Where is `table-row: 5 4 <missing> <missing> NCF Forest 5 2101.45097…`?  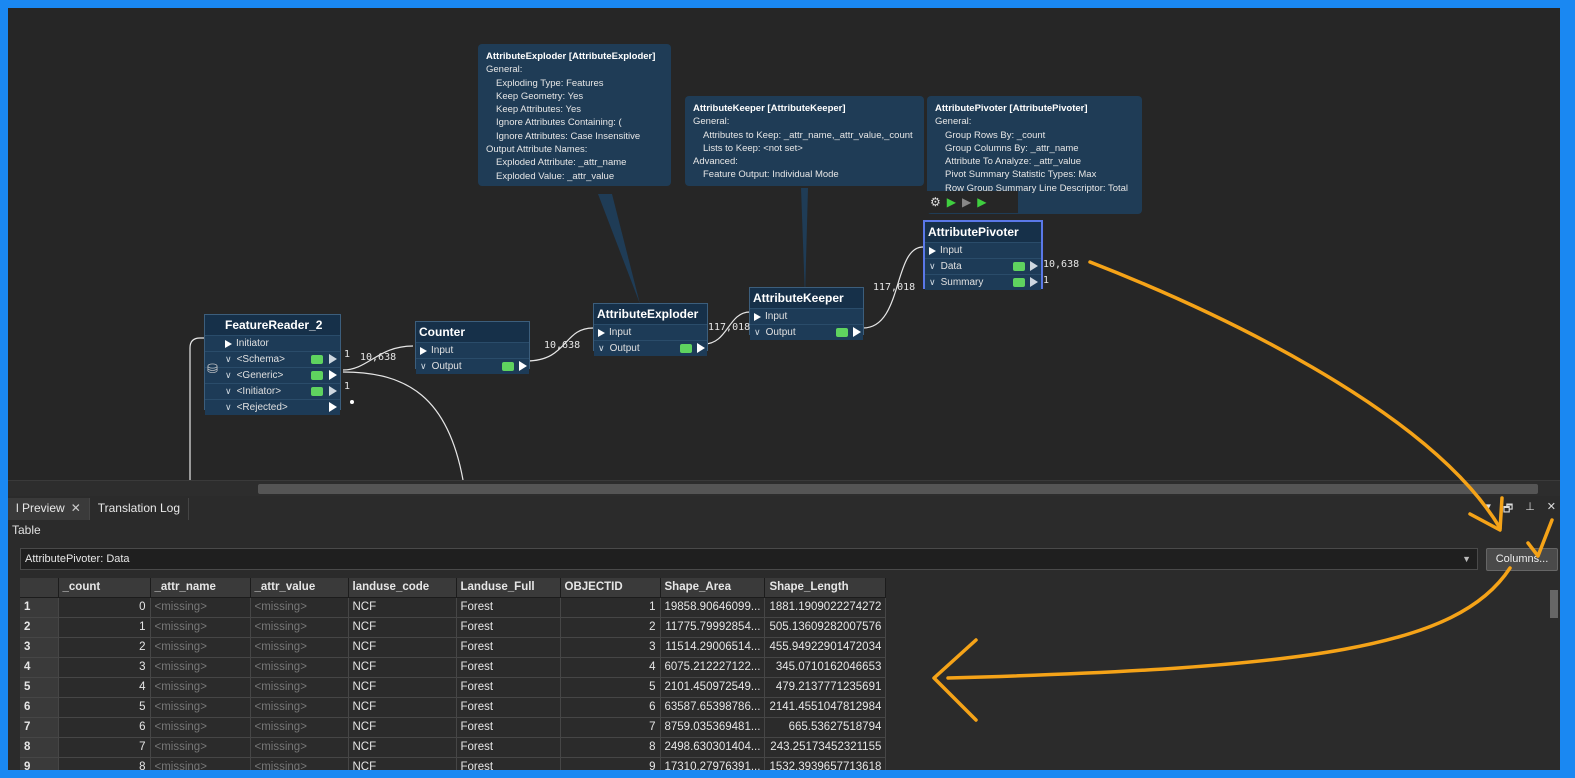
table-row: 5 4 <missing> <missing> NCF Forest 5 2101.45097… is located at coordinates (453, 687).